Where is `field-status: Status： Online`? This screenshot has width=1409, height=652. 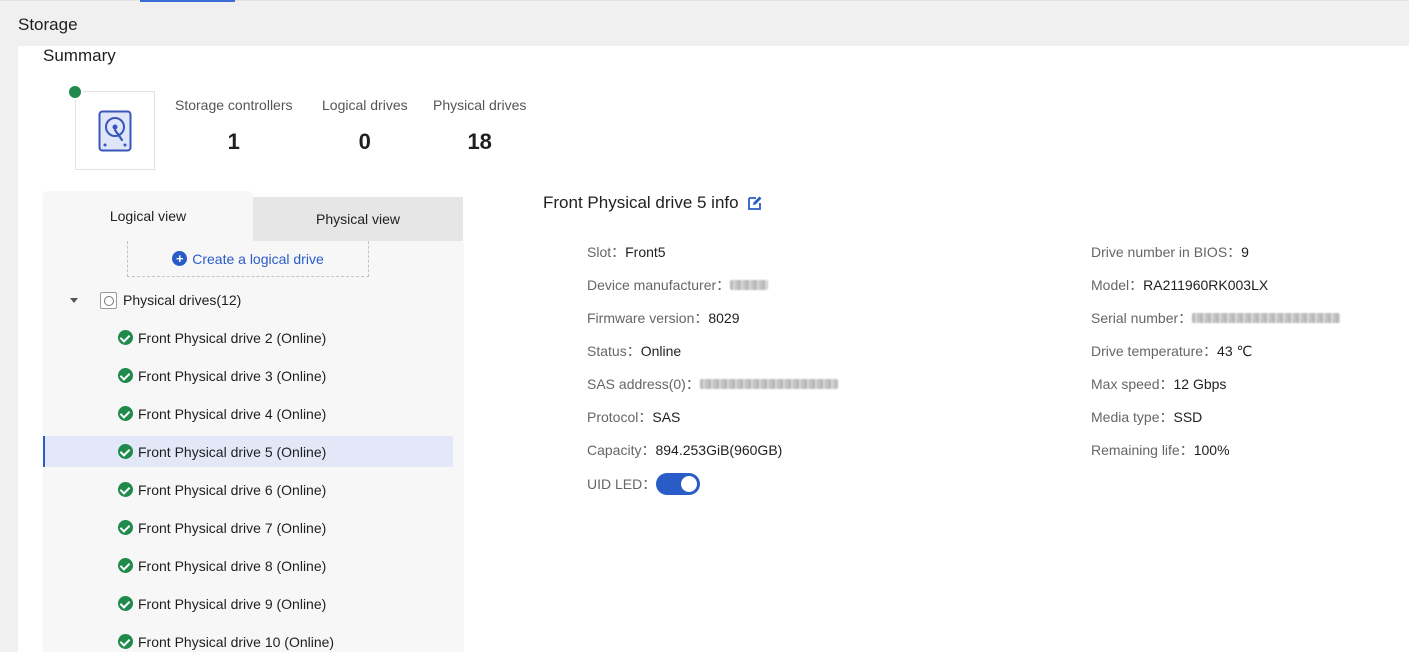
field-status: Status： Online is located at coordinates (634, 351).